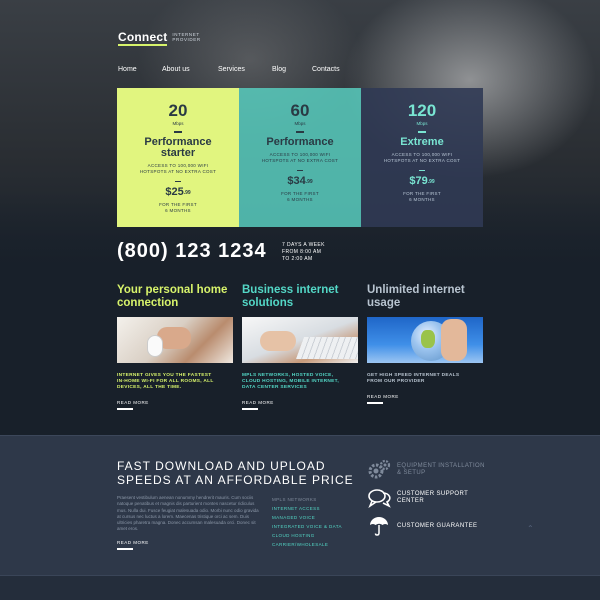  Describe the element at coordinates (326, 348) in the screenshot. I see `keyboard-shape` at that location.